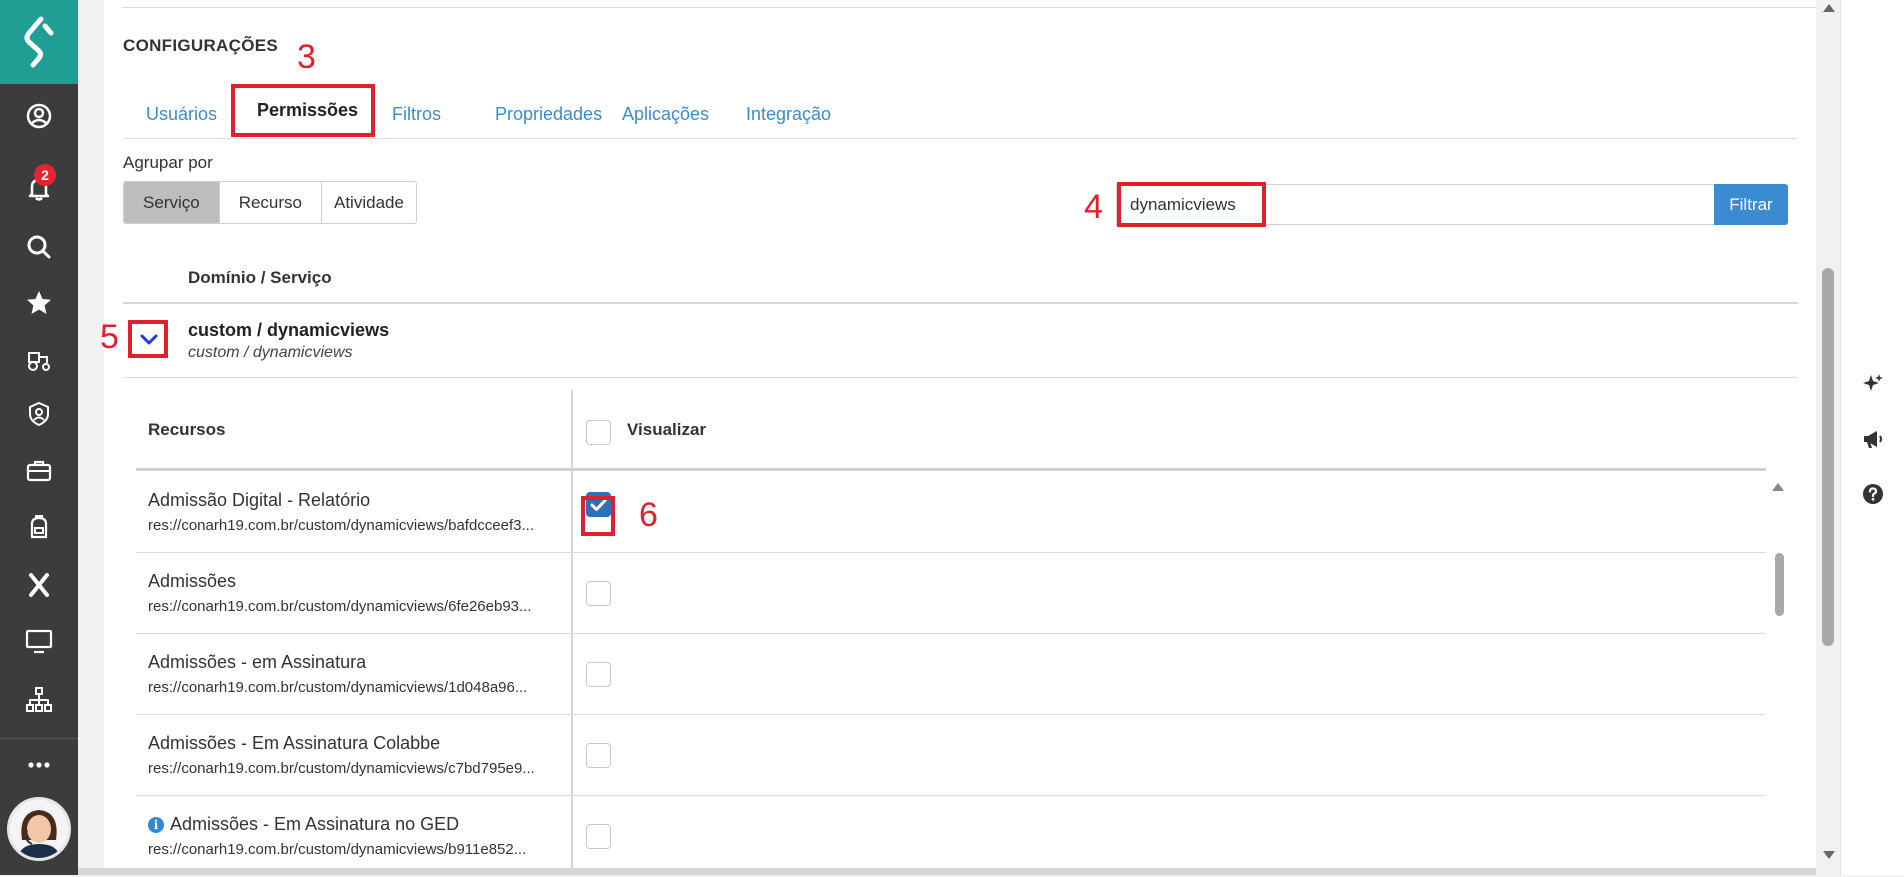 The height and width of the screenshot is (877, 1904). Describe the element at coordinates (39, 437) in the screenshot. I see `app-sidebar: 2` at that location.